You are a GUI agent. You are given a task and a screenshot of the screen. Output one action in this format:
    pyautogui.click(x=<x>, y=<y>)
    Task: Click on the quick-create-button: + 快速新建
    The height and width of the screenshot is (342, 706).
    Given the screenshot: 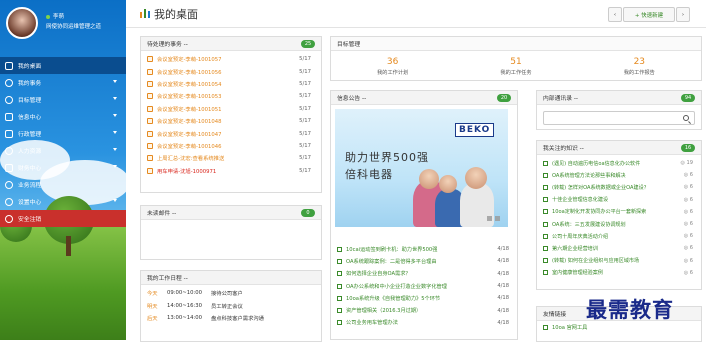 What is the action you would take?
    pyautogui.click(x=649, y=14)
    